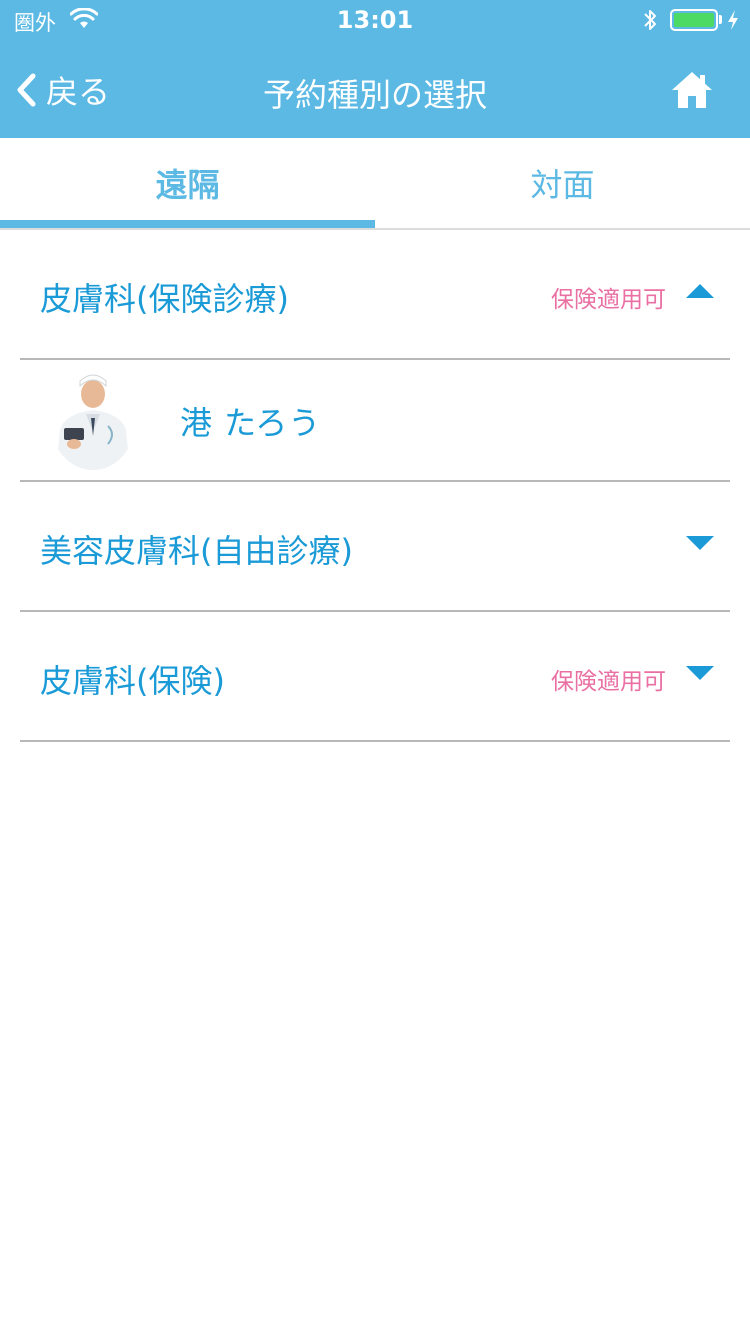 This screenshot has width=750, height=1334. Describe the element at coordinates (132, 681) in the screenshot. I see `category-title: 皮膚科(保険)` at that location.